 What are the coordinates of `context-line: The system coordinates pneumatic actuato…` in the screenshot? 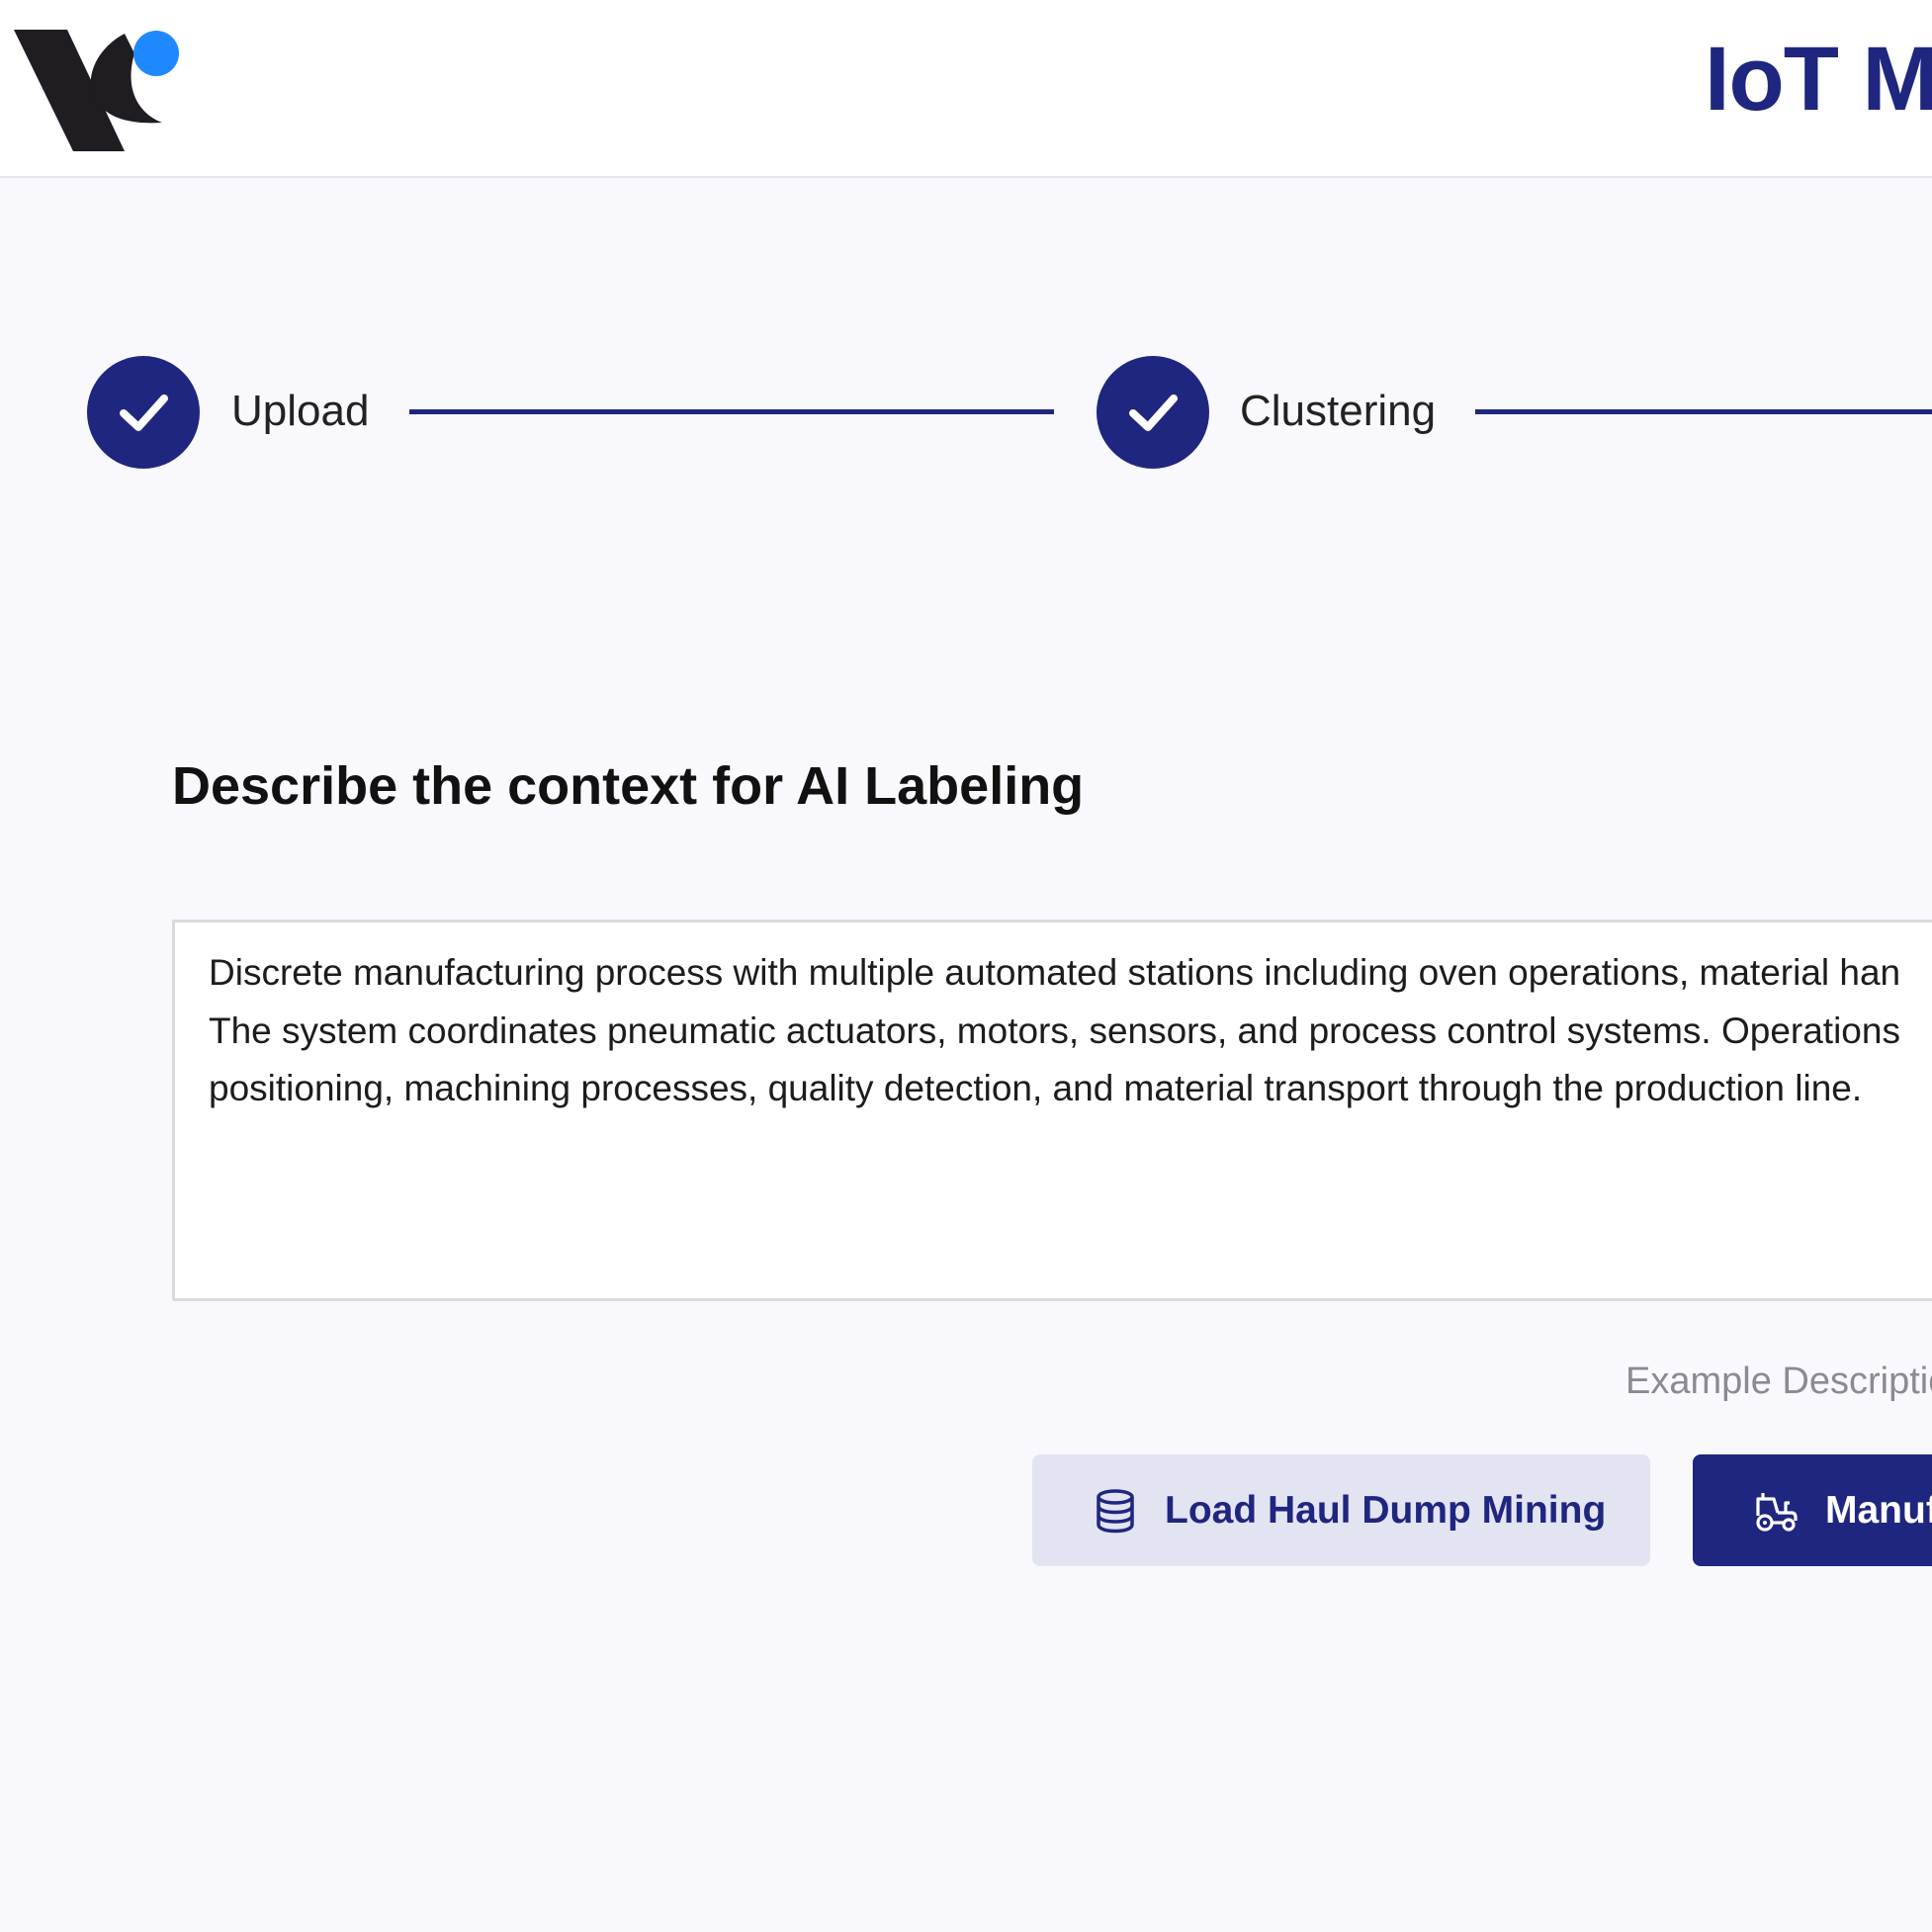 It's located at (1054, 1030).